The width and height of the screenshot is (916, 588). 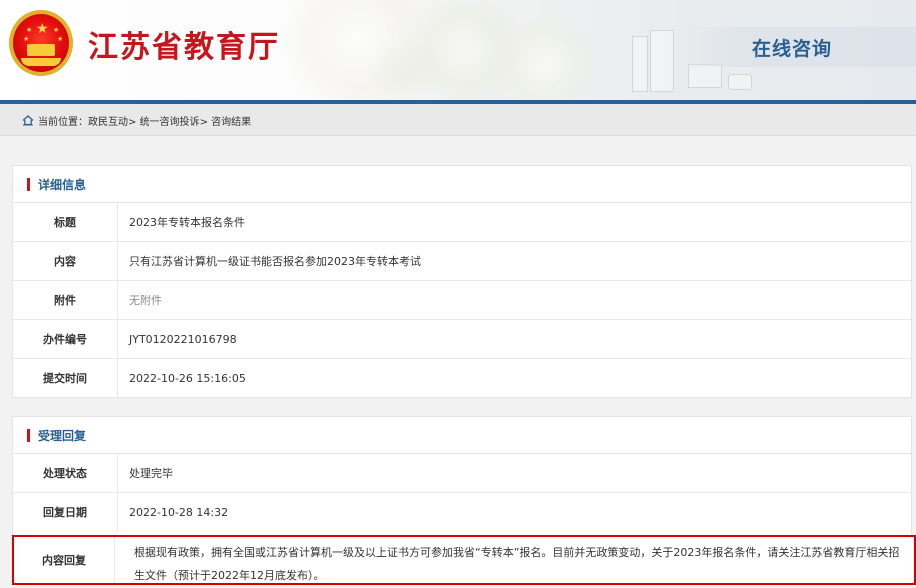 I want to click on row-value: 只有江苏省计算机一级证书能否报名参加2023年专转本考试, so click(x=275, y=261).